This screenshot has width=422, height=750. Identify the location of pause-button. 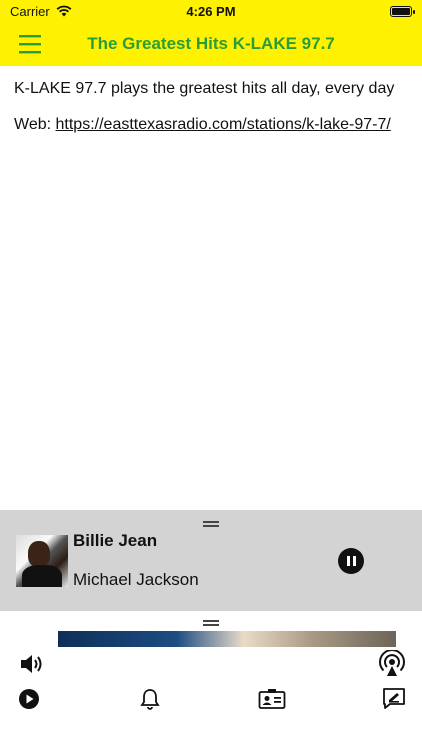
(351, 561).